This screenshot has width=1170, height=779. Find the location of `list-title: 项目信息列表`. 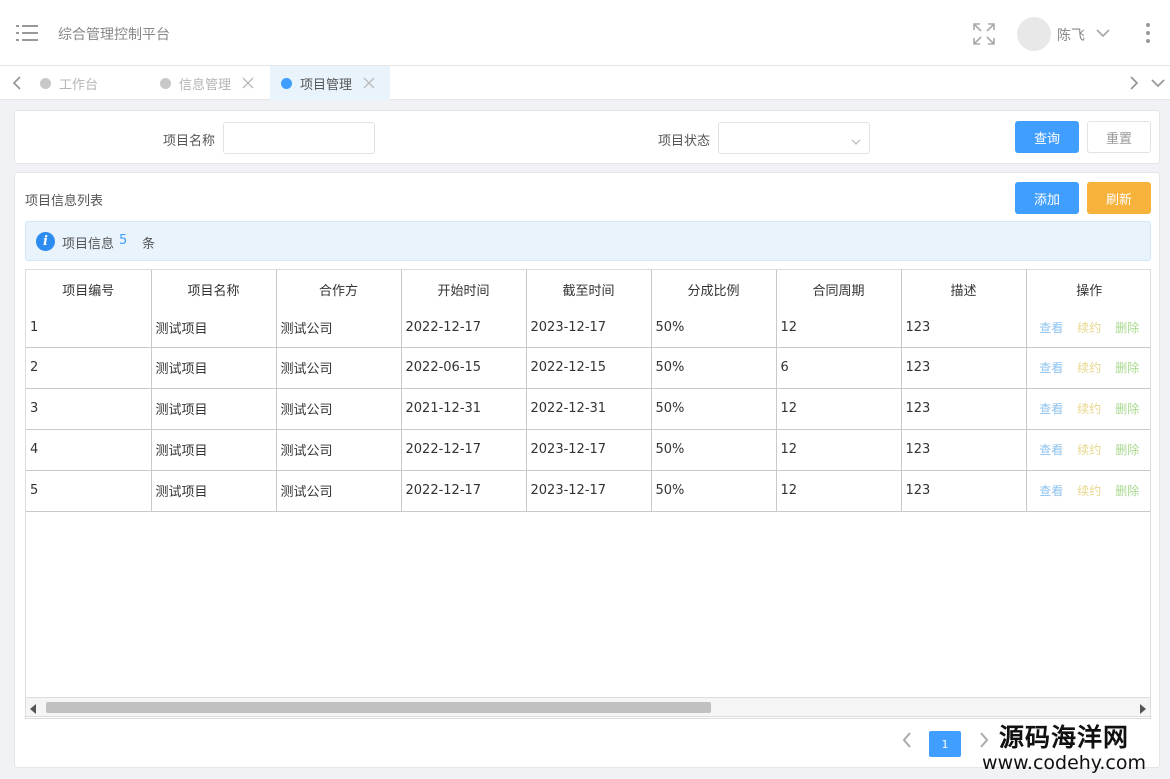

list-title: 项目信息列表 is located at coordinates (64, 201).